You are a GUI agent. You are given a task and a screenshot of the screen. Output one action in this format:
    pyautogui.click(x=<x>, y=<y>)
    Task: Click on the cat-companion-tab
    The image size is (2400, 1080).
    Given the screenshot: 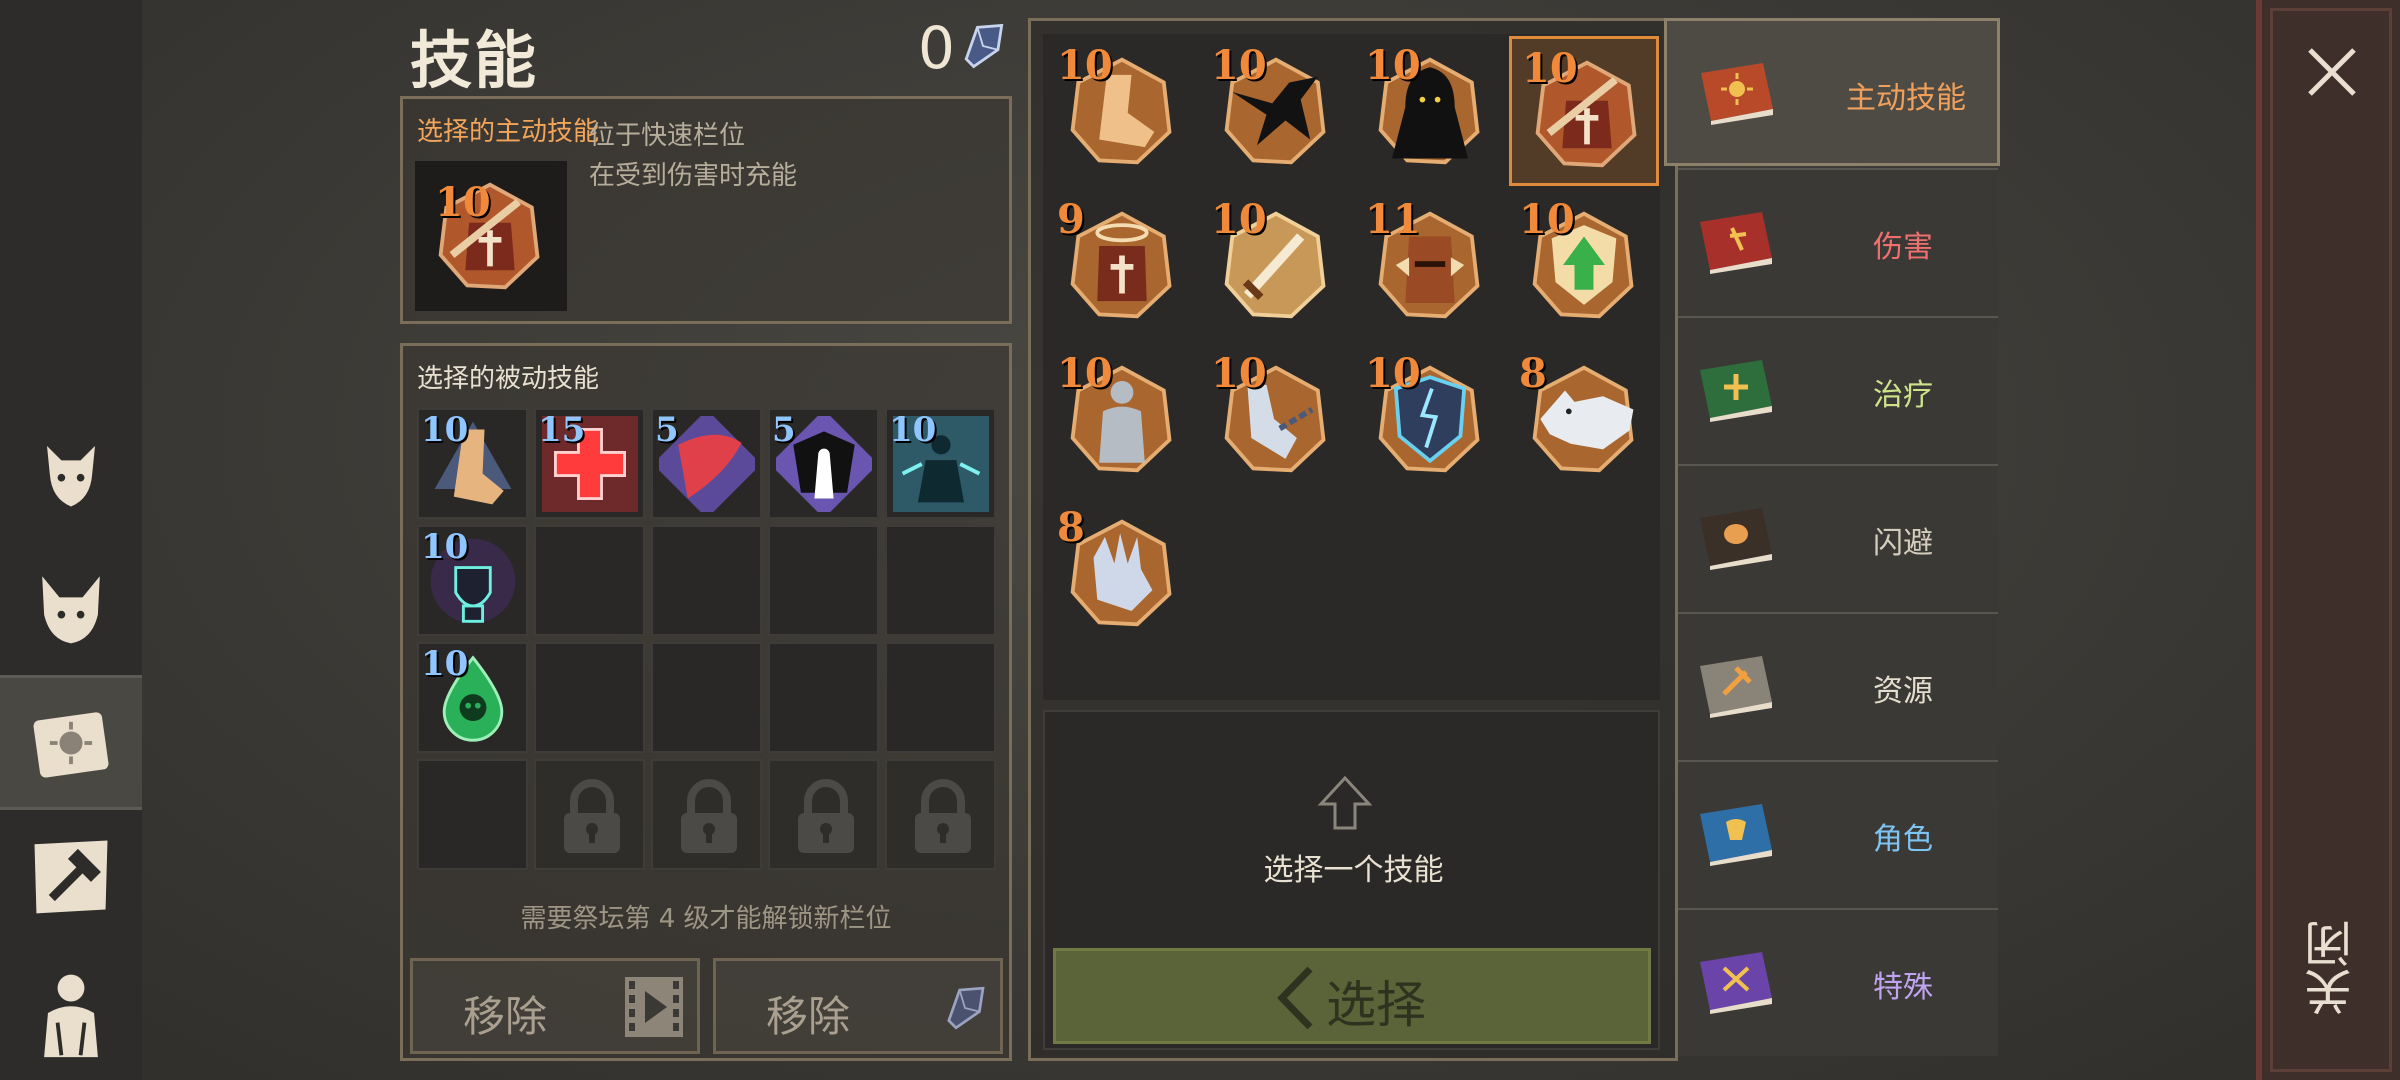 What is the action you would take?
    pyautogui.click(x=71, y=470)
    